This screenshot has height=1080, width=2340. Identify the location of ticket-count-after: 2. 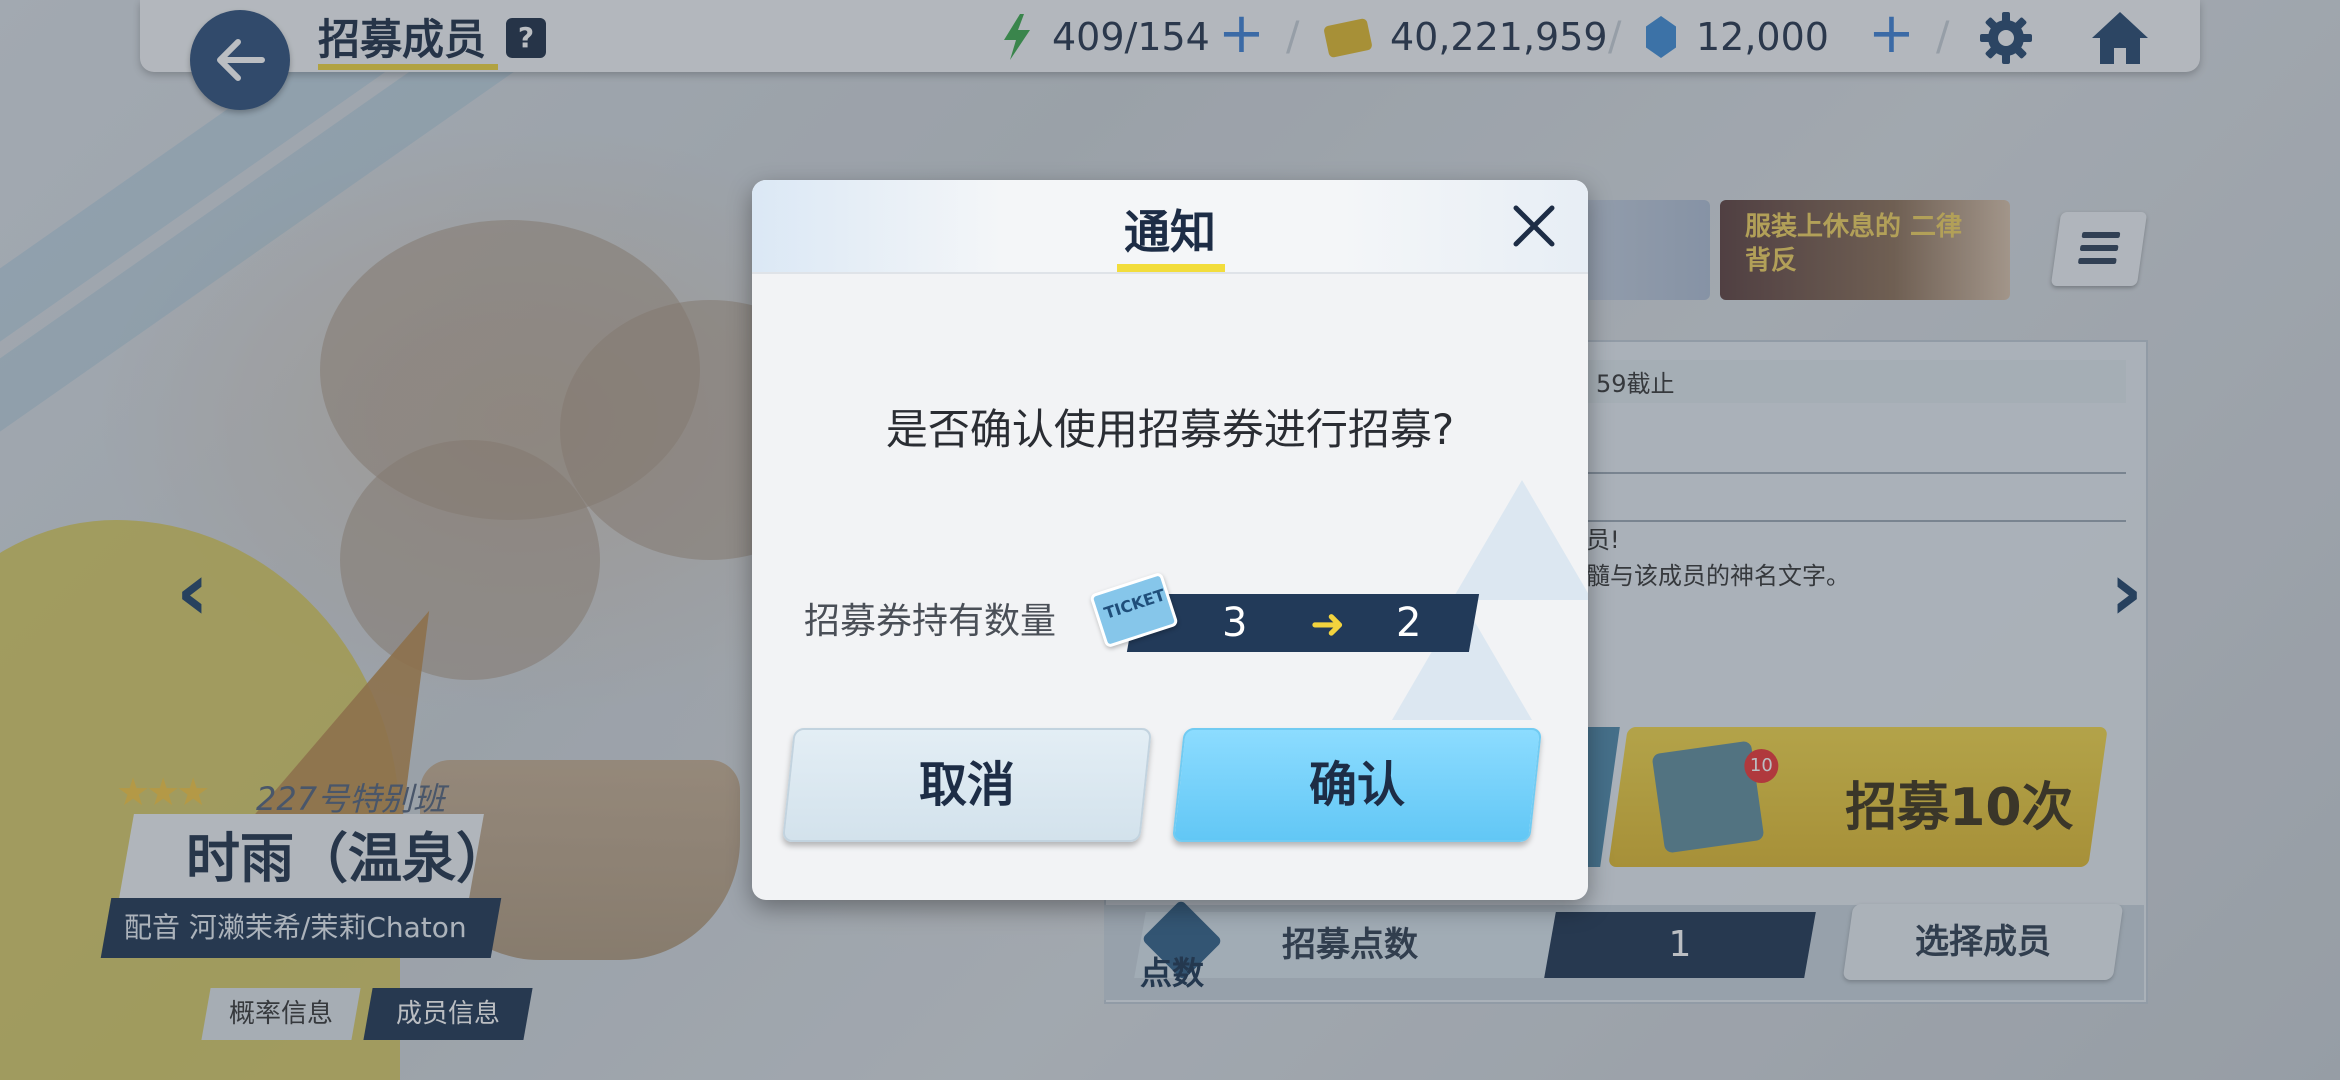
(1409, 623).